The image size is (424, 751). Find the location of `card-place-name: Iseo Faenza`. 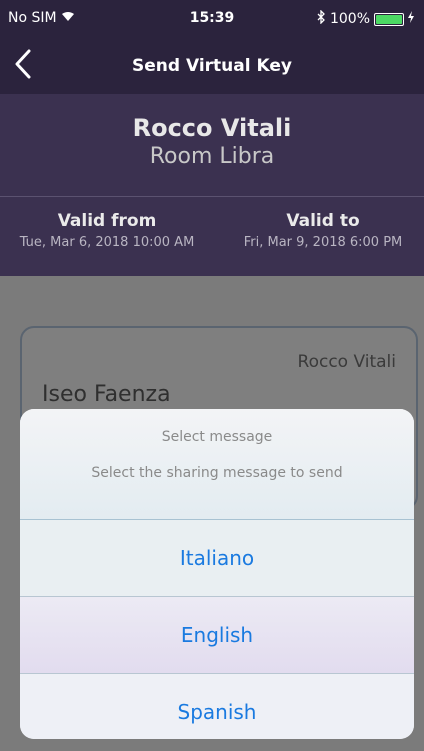

card-place-name: Iseo Faenza is located at coordinates (106, 394).